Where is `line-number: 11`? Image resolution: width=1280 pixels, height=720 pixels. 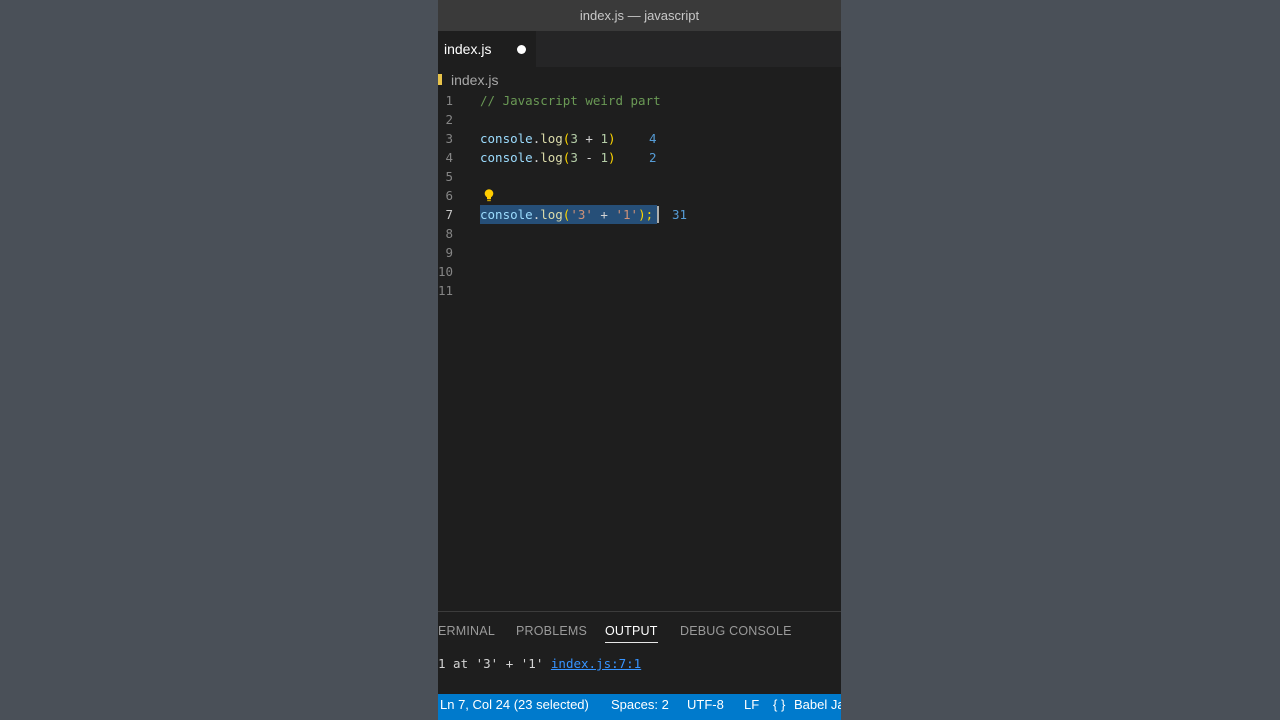
line-number: 11 is located at coordinates (446, 290).